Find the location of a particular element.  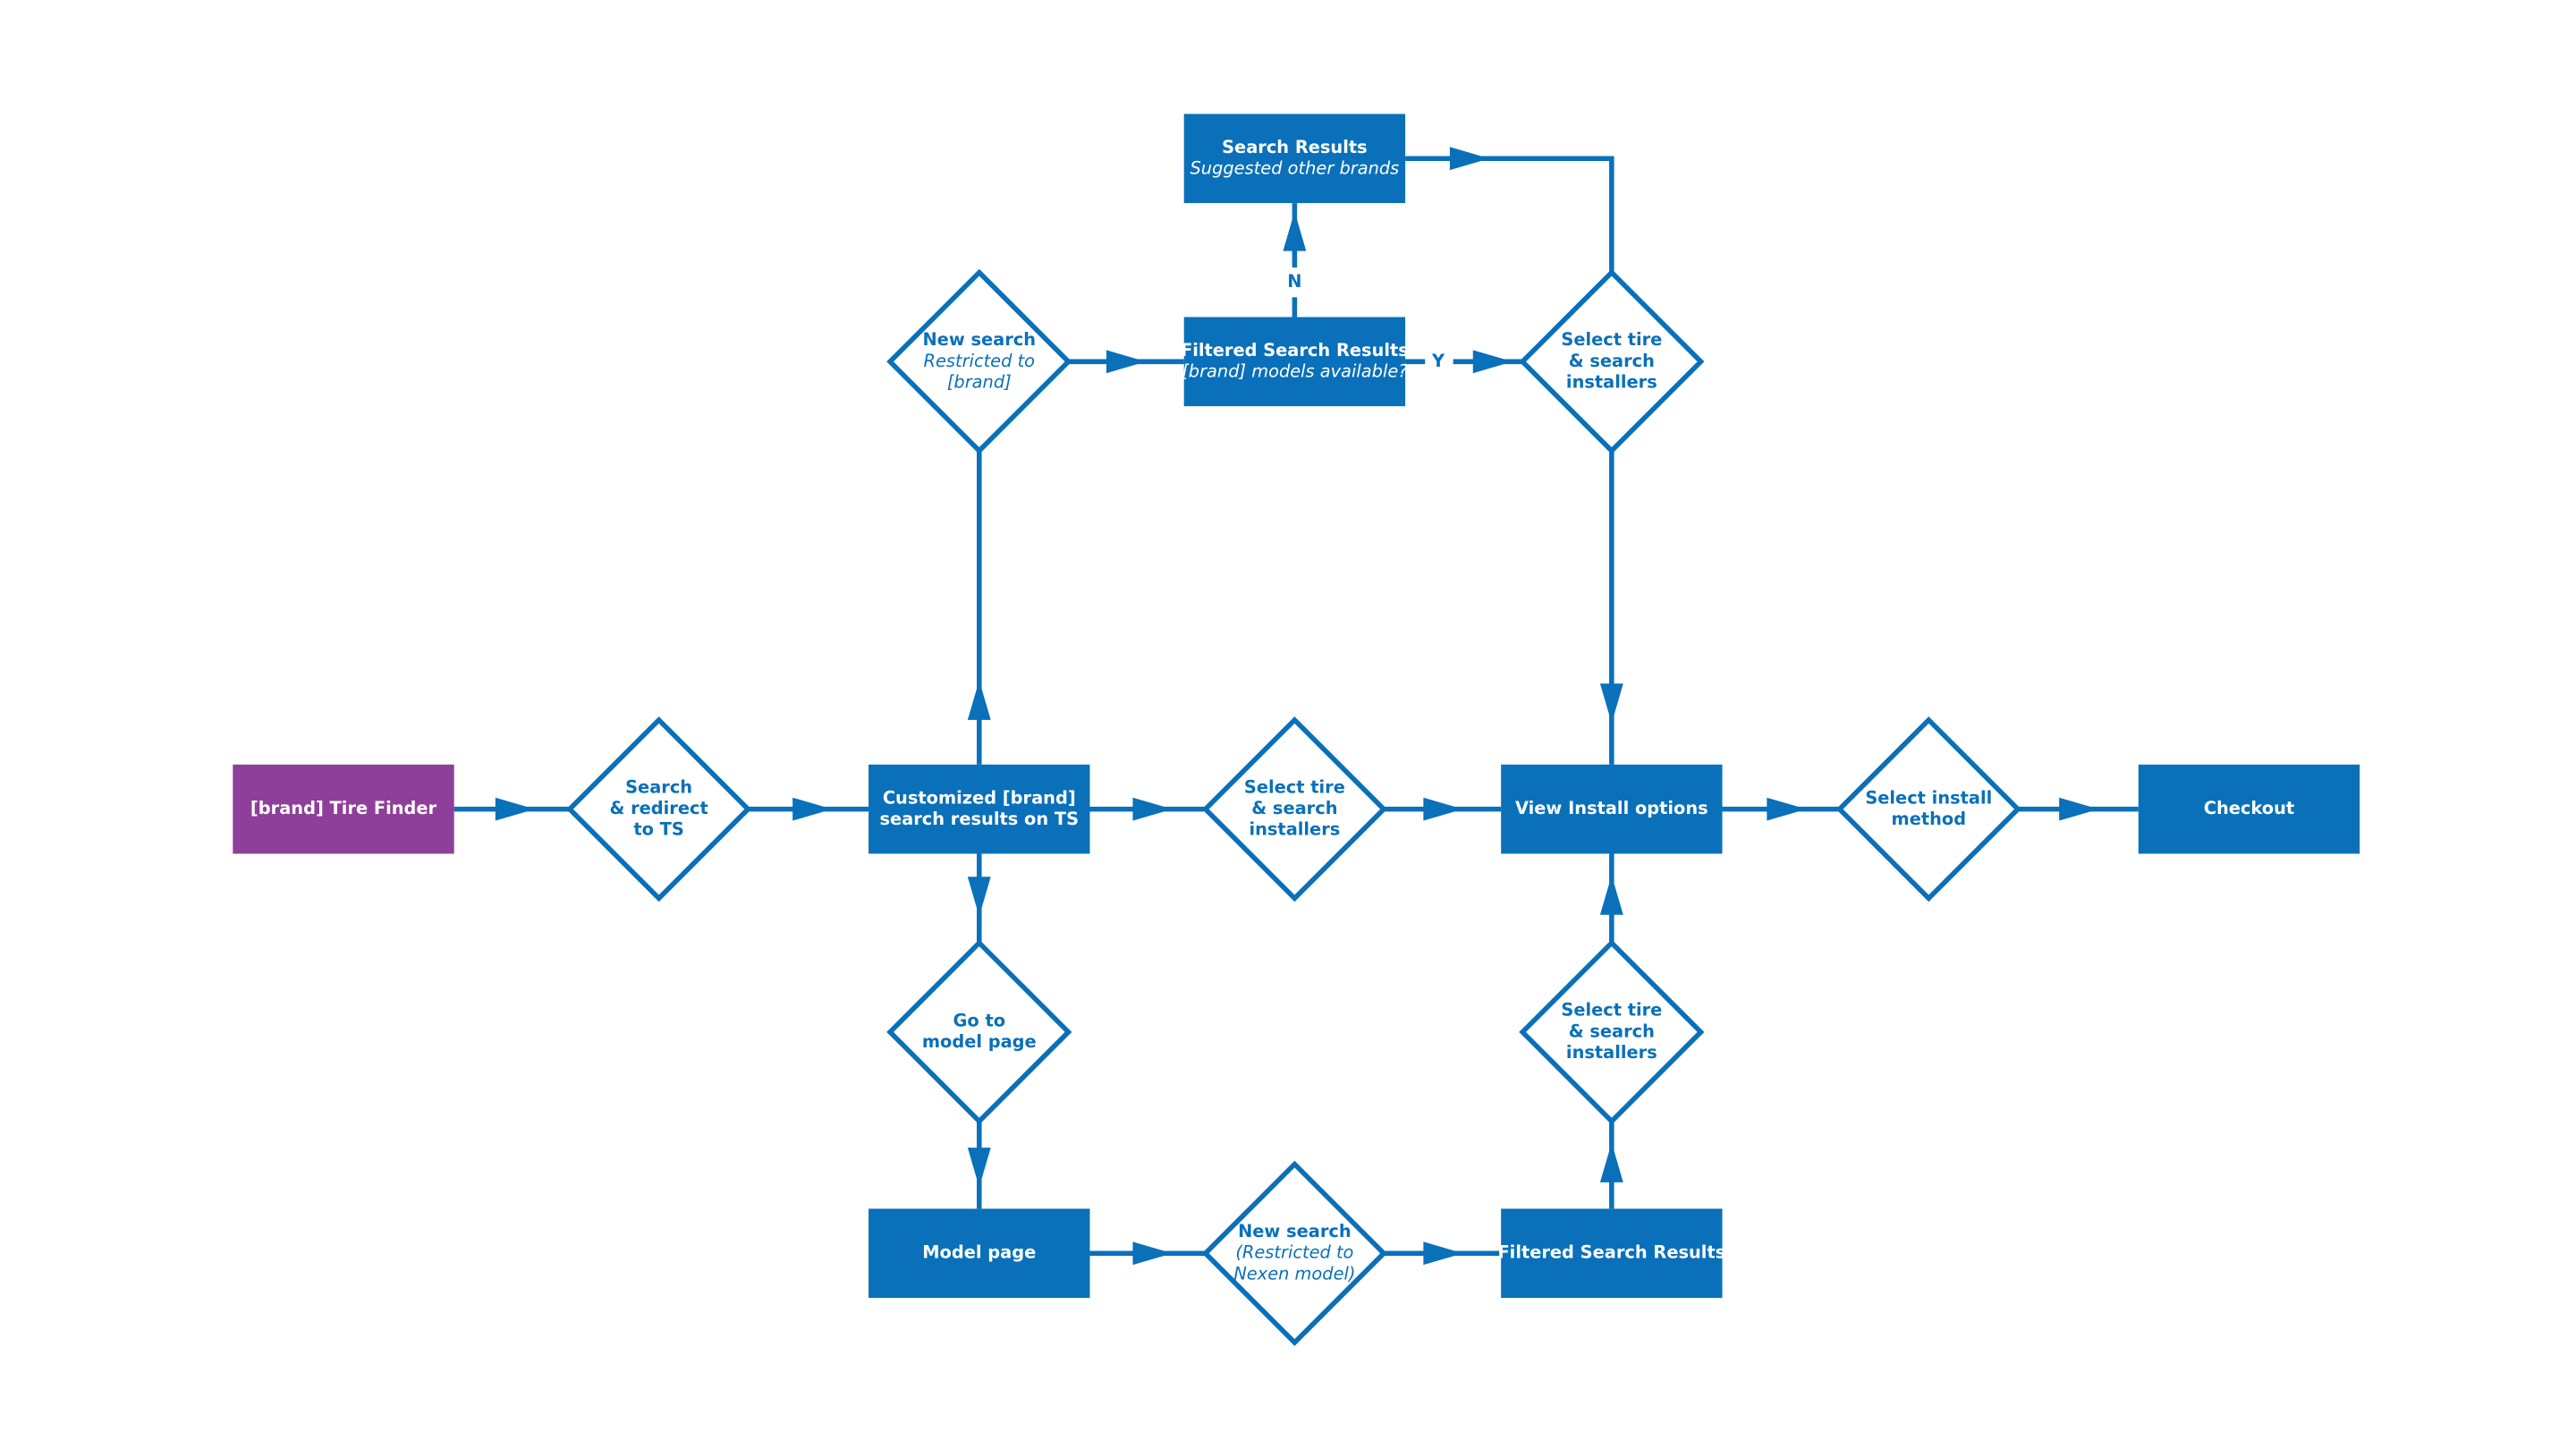

connector-new-search-brand-to-filtered-results-top is located at coordinates (1126, 362).